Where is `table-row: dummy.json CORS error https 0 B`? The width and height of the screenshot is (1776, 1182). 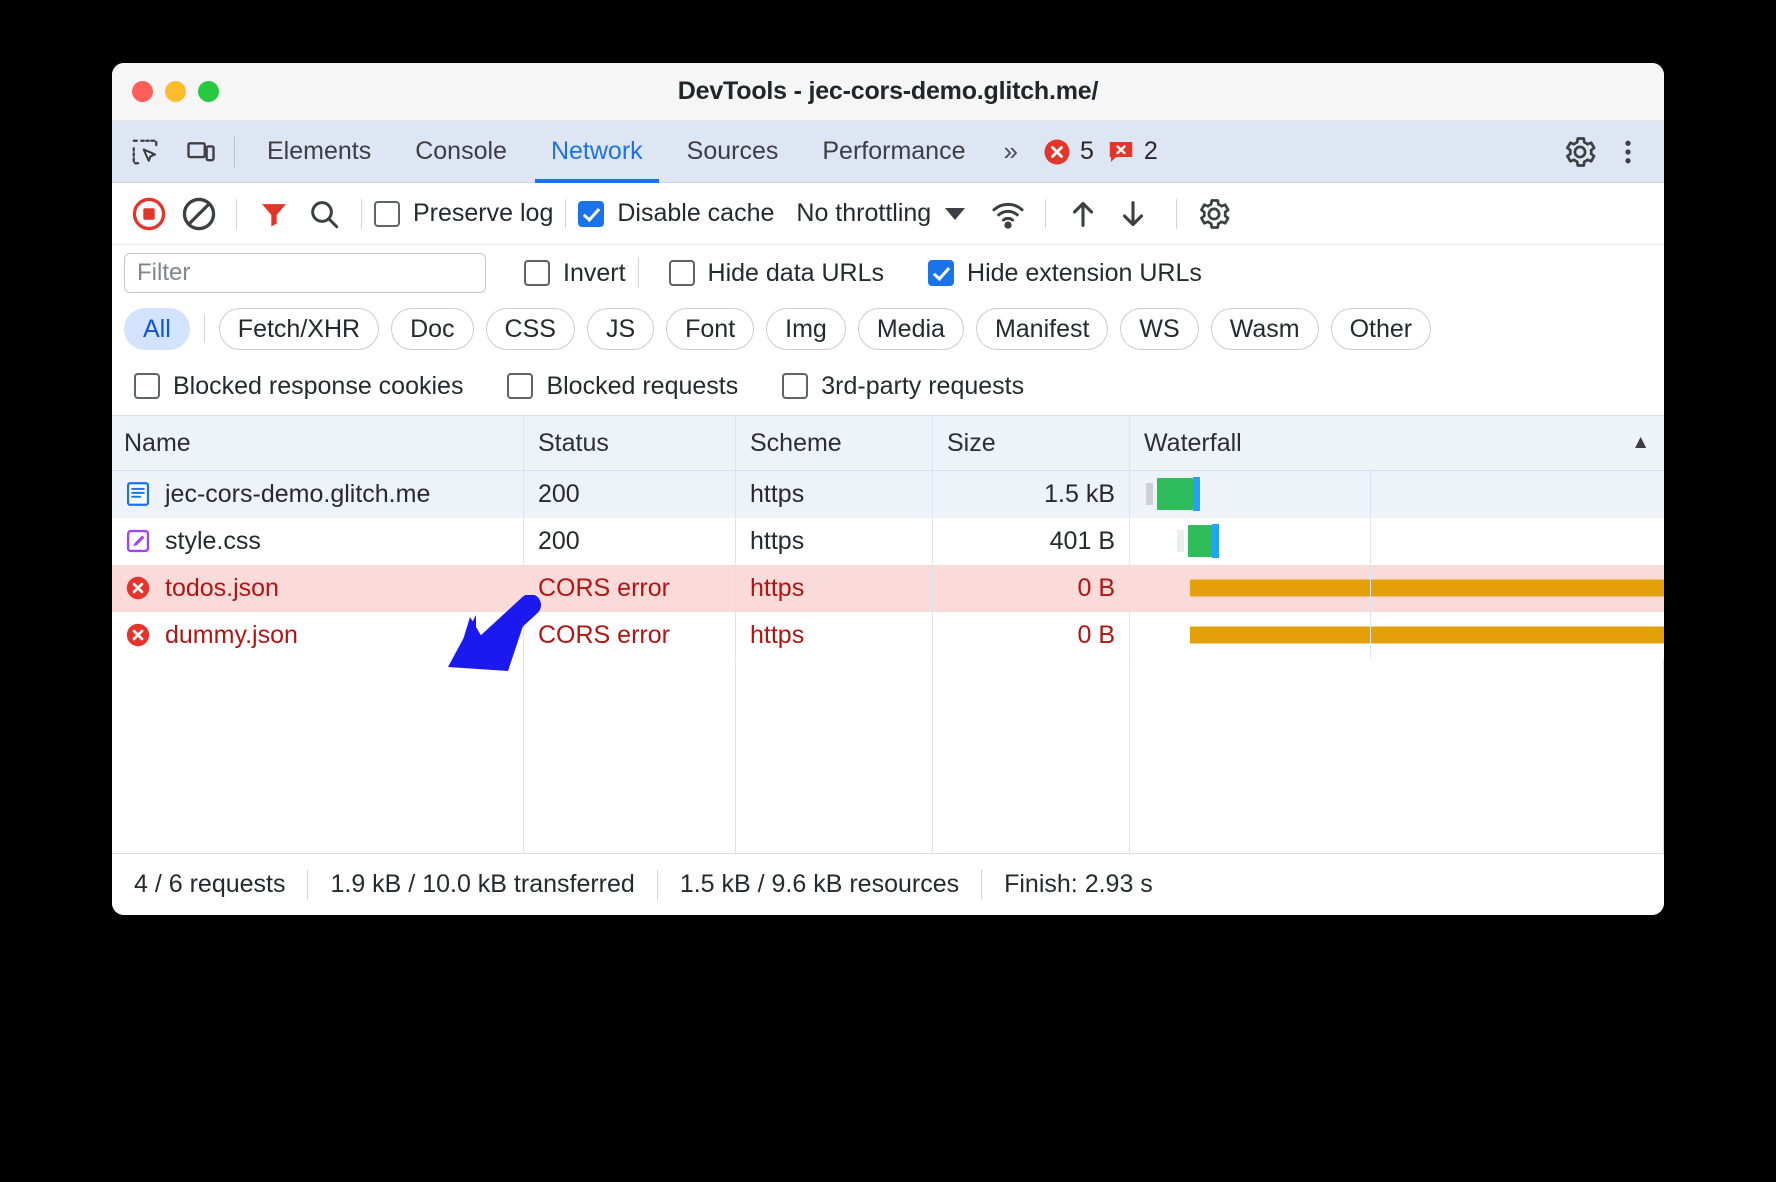
table-row: dummy.json CORS error https 0 B is located at coordinates (888, 635).